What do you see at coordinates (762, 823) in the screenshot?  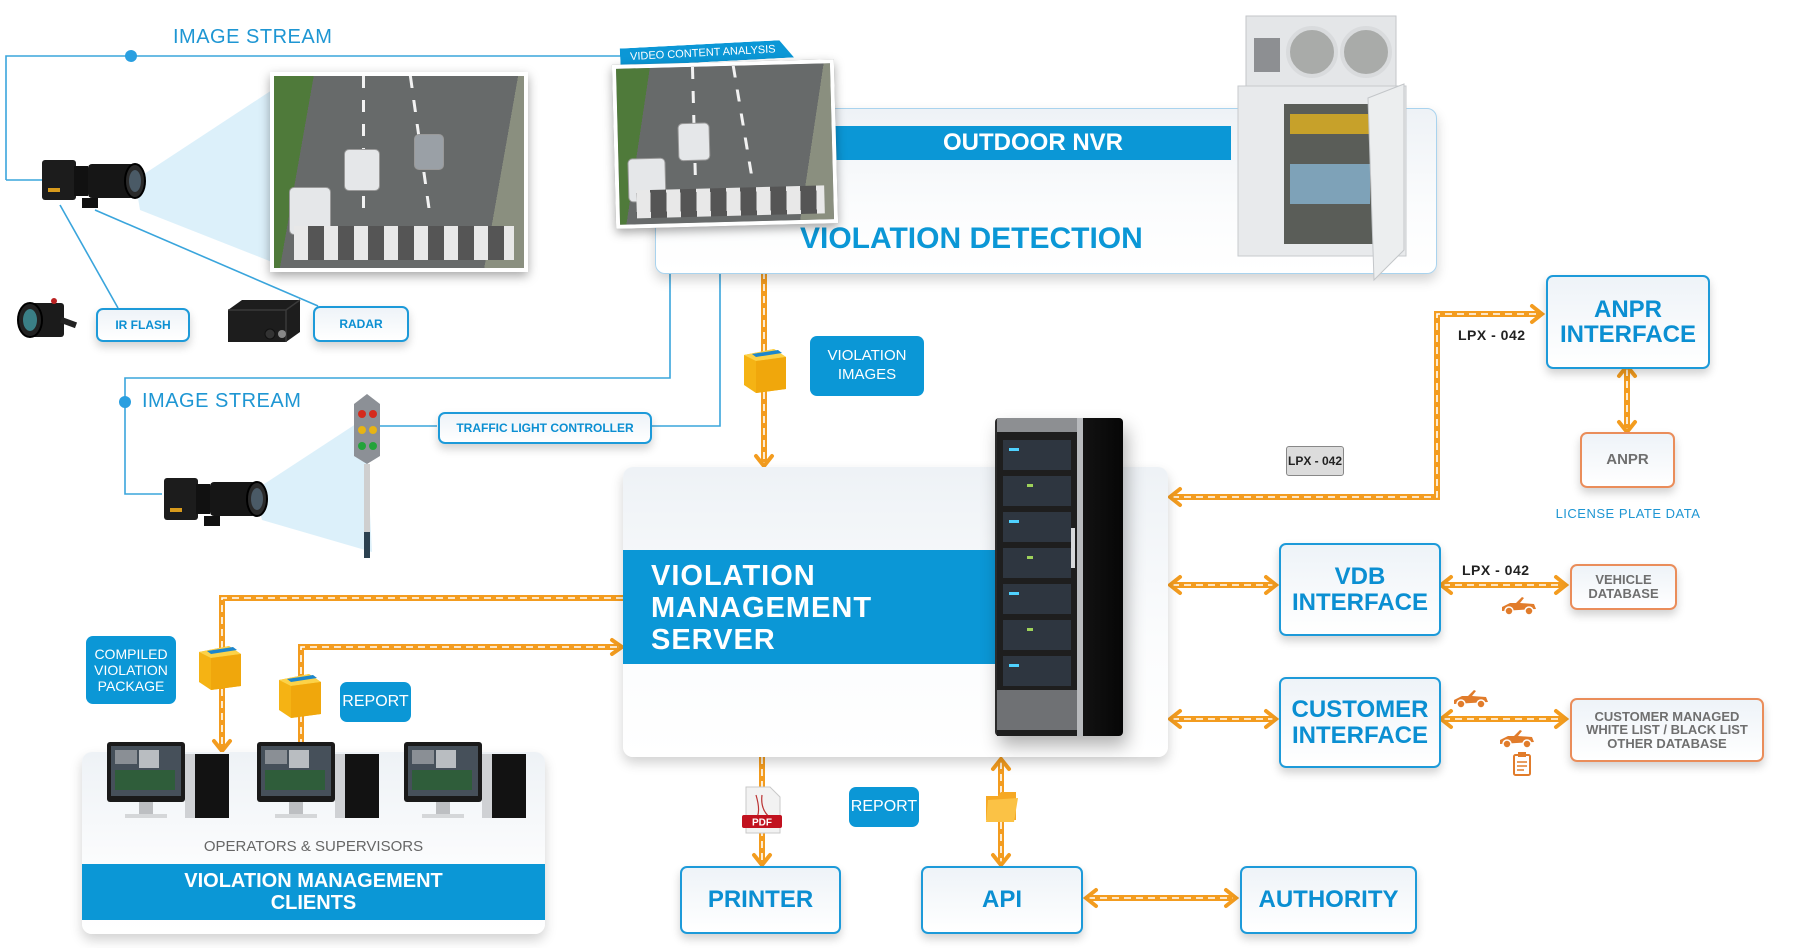 I see `pdf-label: PDF` at bounding box center [762, 823].